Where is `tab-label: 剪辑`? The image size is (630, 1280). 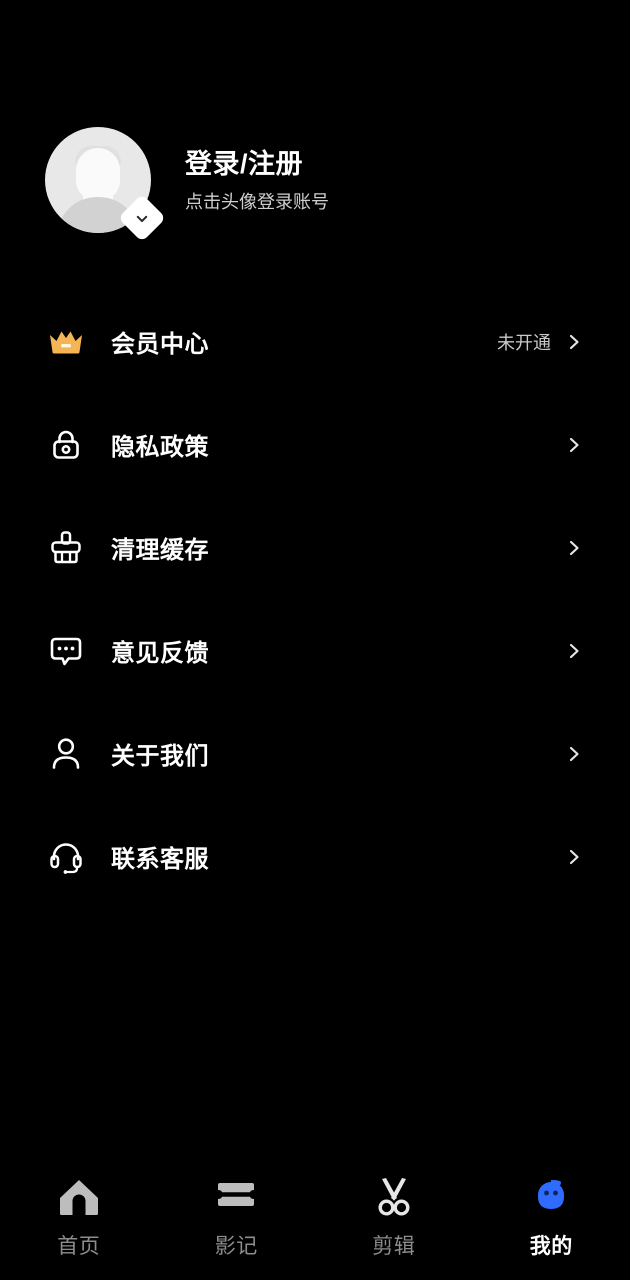 tab-label: 剪辑 is located at coordinates (394, 1246).